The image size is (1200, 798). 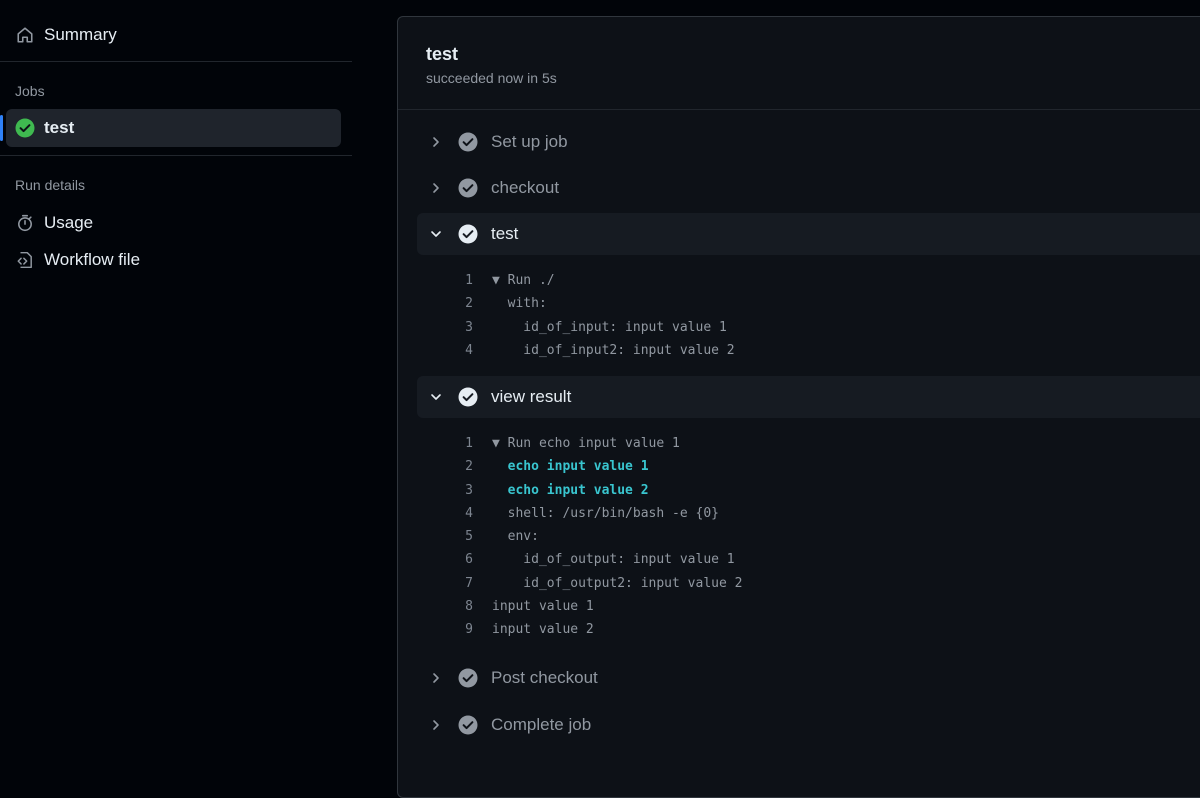 What do you see at coordinates (505, 233) in the screenshot?
I see `step-name: test` at bounding box center [505, 233].